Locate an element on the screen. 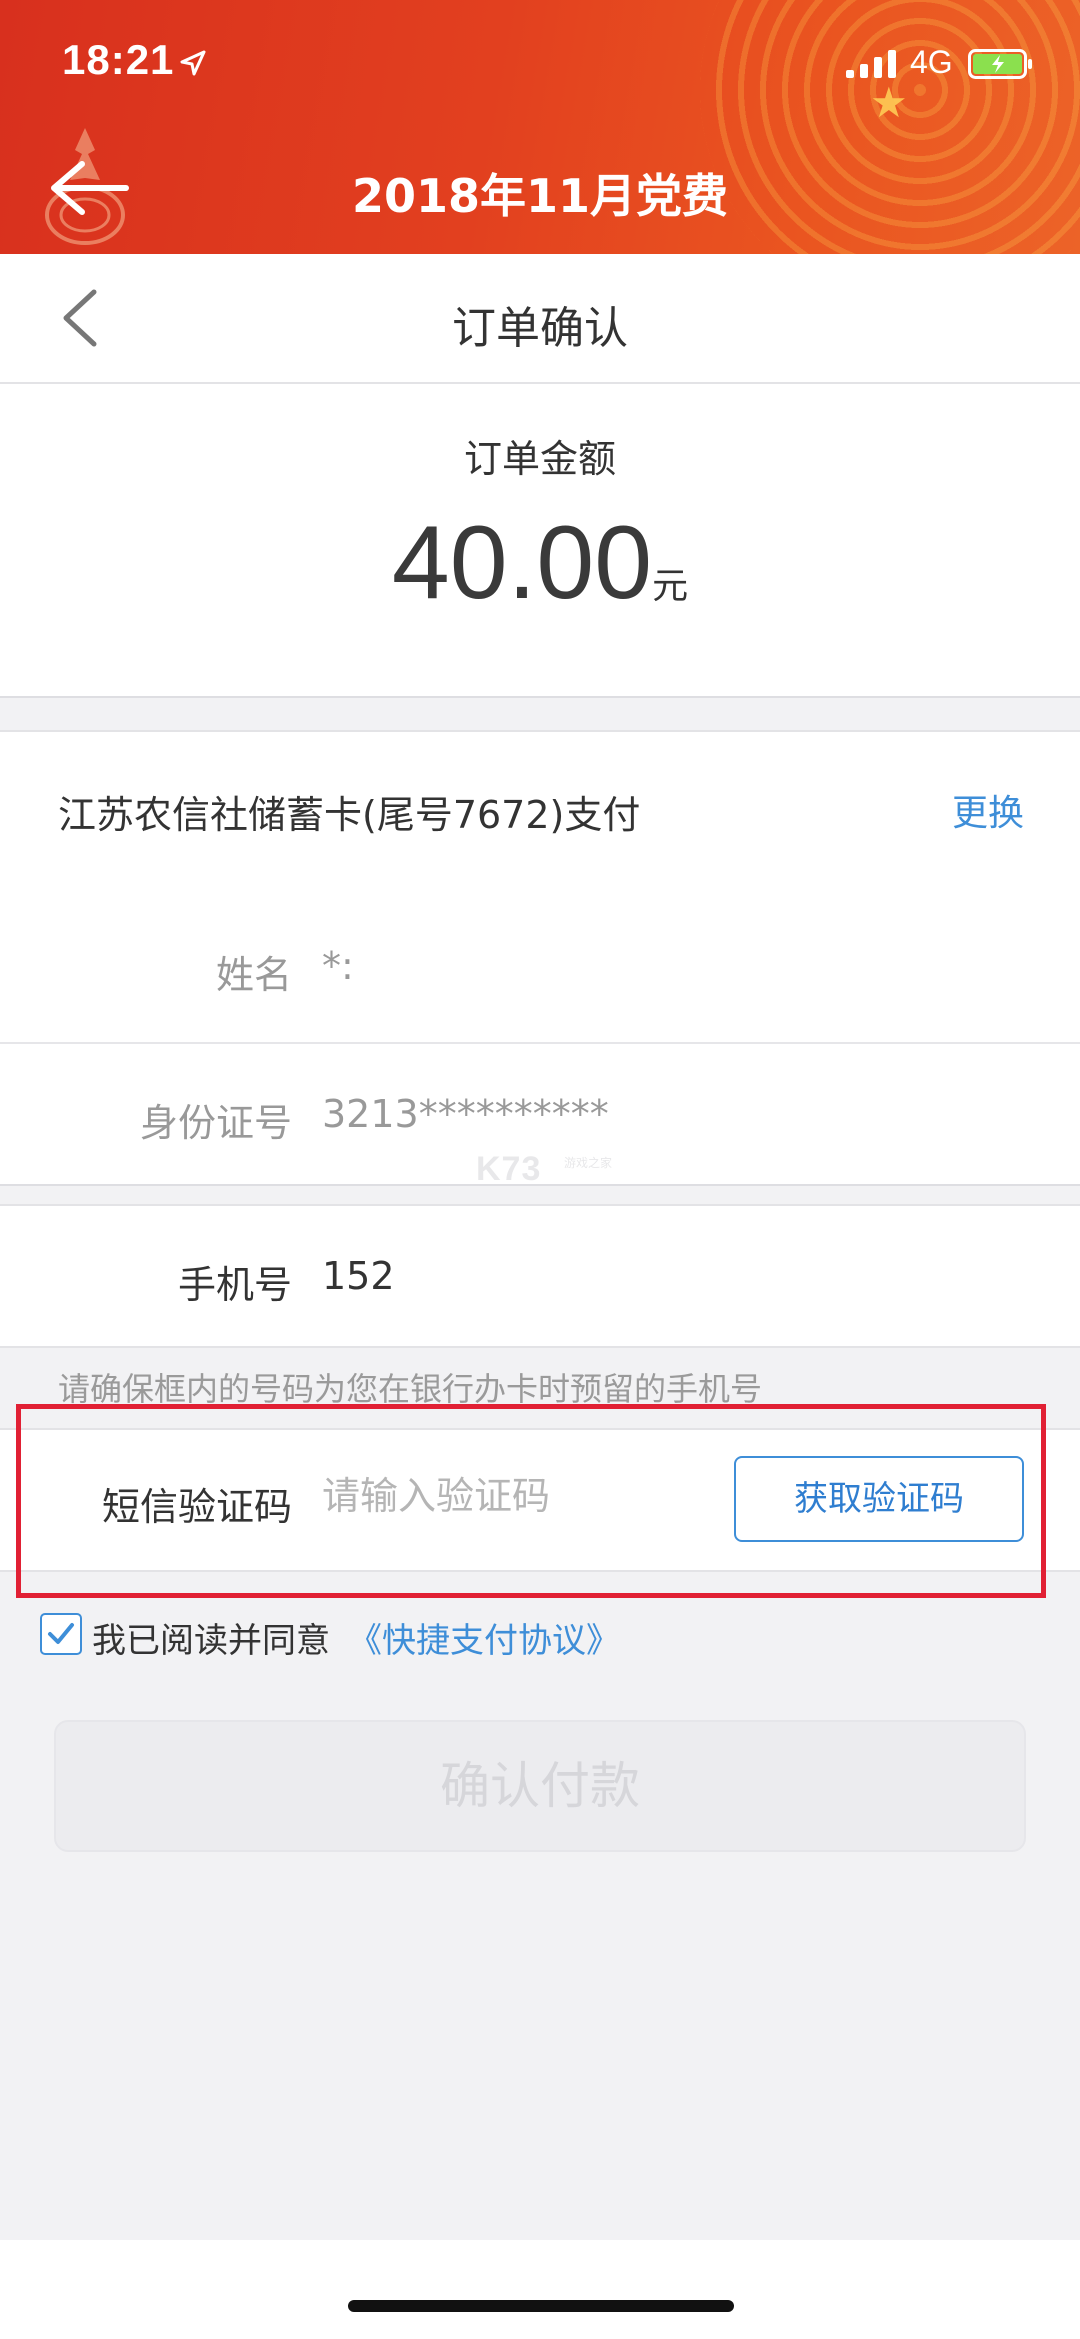 This screenshot has width=1080, height=2339. order-amount-value: 40.00 is located at coordinates (522, 563).